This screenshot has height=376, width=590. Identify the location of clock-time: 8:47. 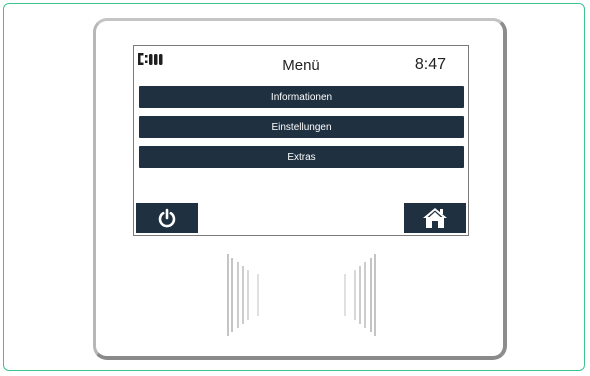
(430, 64).